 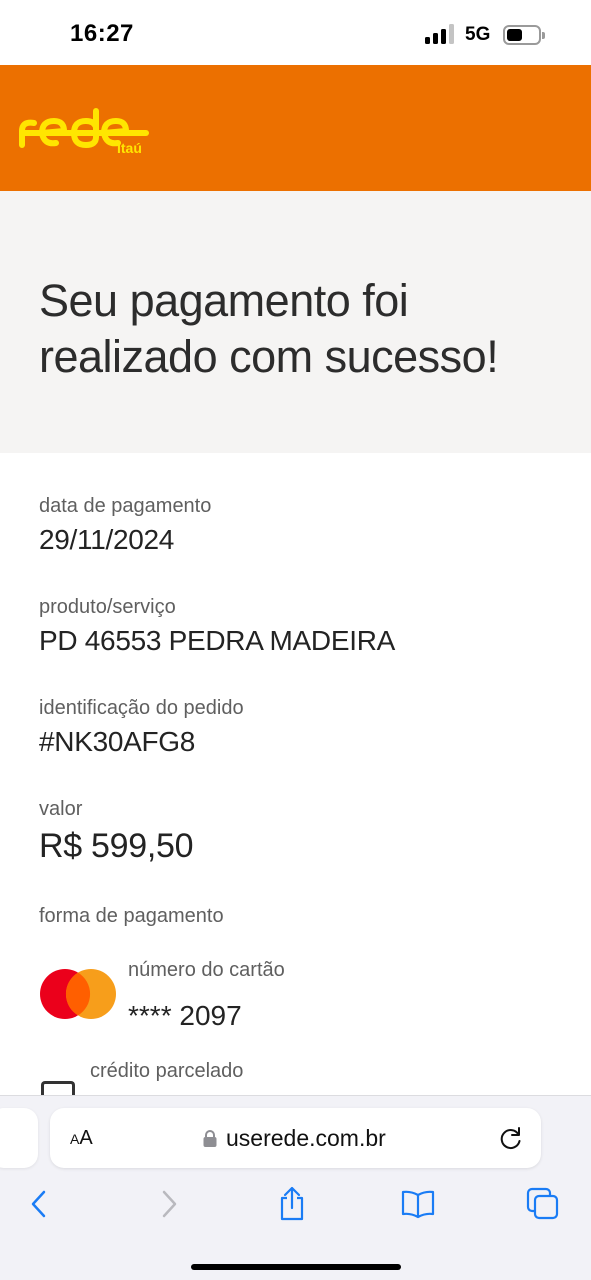 What do you see at coordinates (206, 970) in the screenshot?
I see `card-number-label: número do cartão` at bounding box center [206, 970].